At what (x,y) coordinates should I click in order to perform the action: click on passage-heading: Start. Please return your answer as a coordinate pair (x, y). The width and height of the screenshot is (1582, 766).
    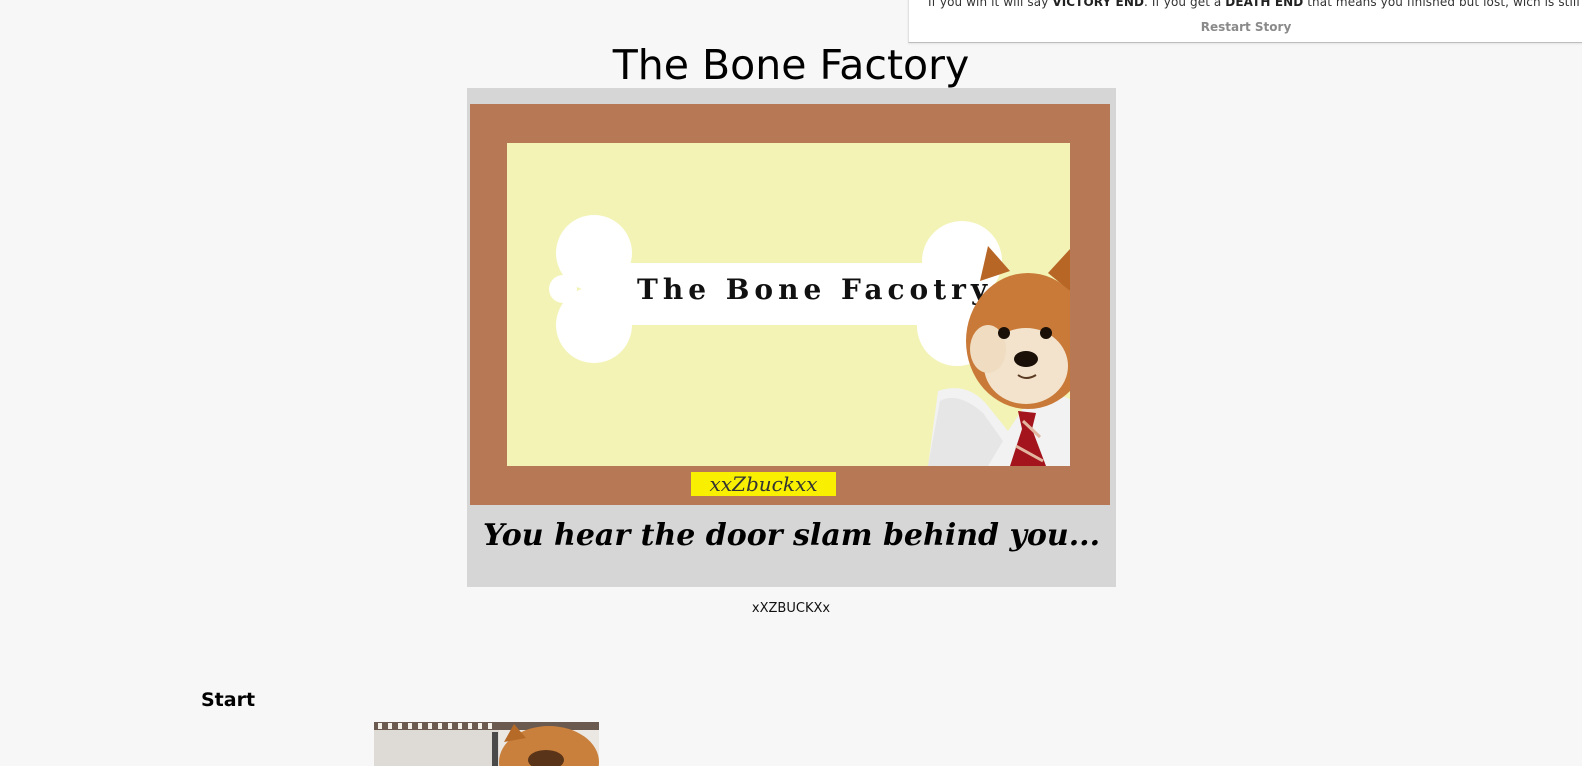
    Looking at the image, I should click on (228, 700).